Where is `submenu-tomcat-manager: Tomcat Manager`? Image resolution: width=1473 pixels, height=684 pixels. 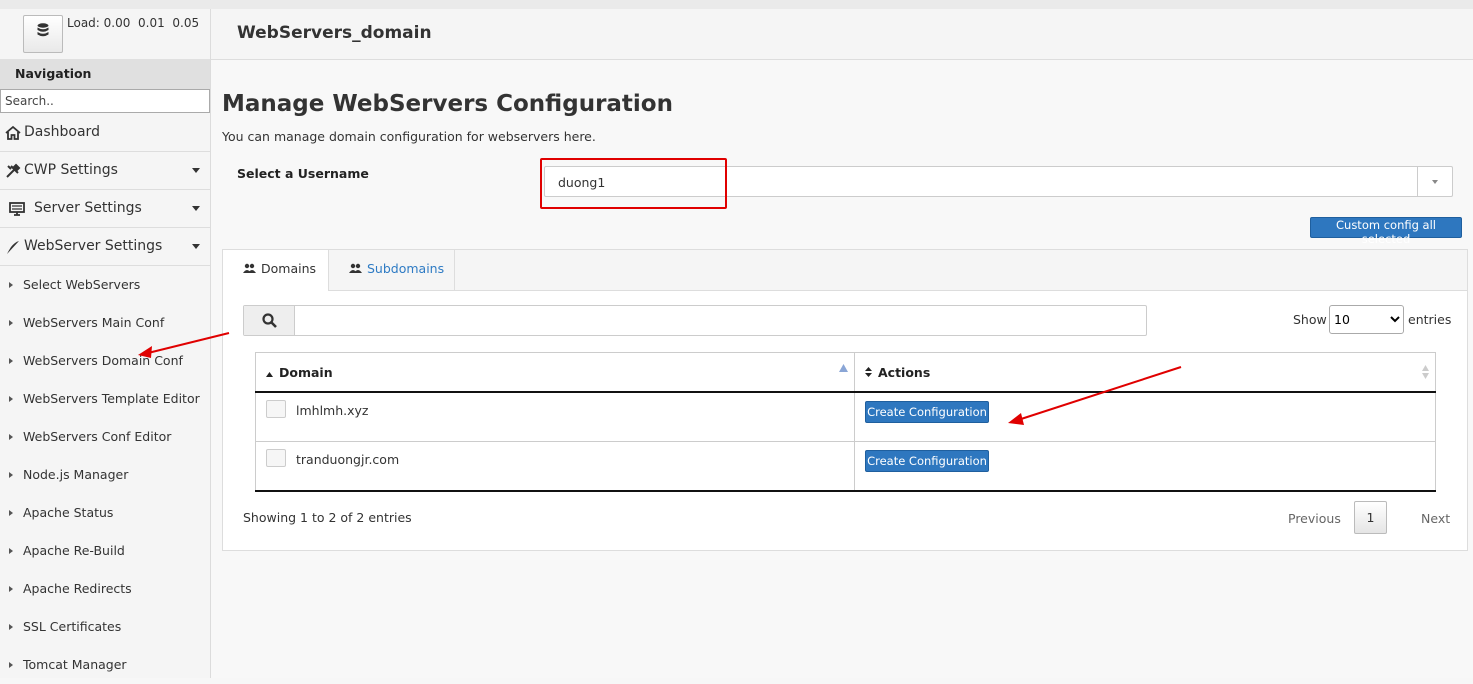
submenu-tomcat-manager: Tomcat Manager is located at coordinates (105, 665).